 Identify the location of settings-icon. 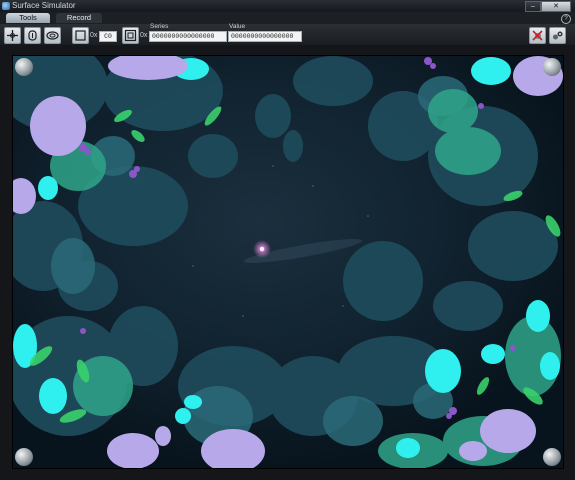
(558, 35).